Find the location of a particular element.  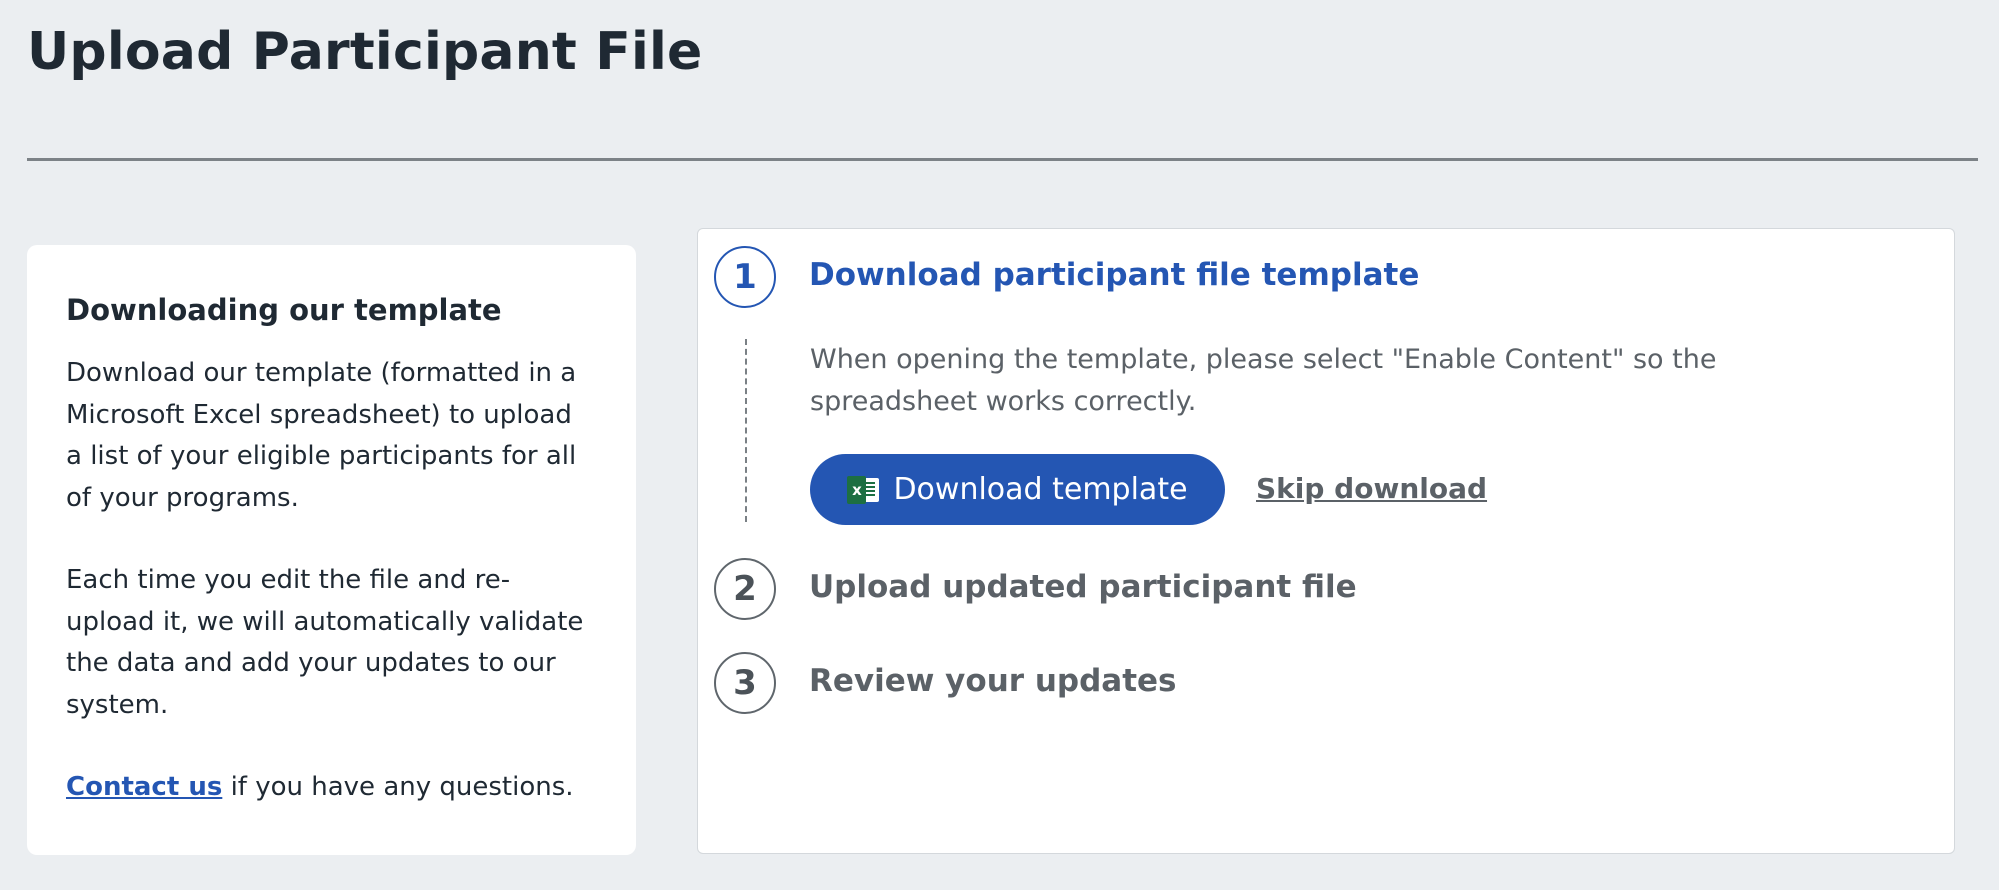

contact-line: Contact us if you have any questions. is located at coordinates (331, 788).